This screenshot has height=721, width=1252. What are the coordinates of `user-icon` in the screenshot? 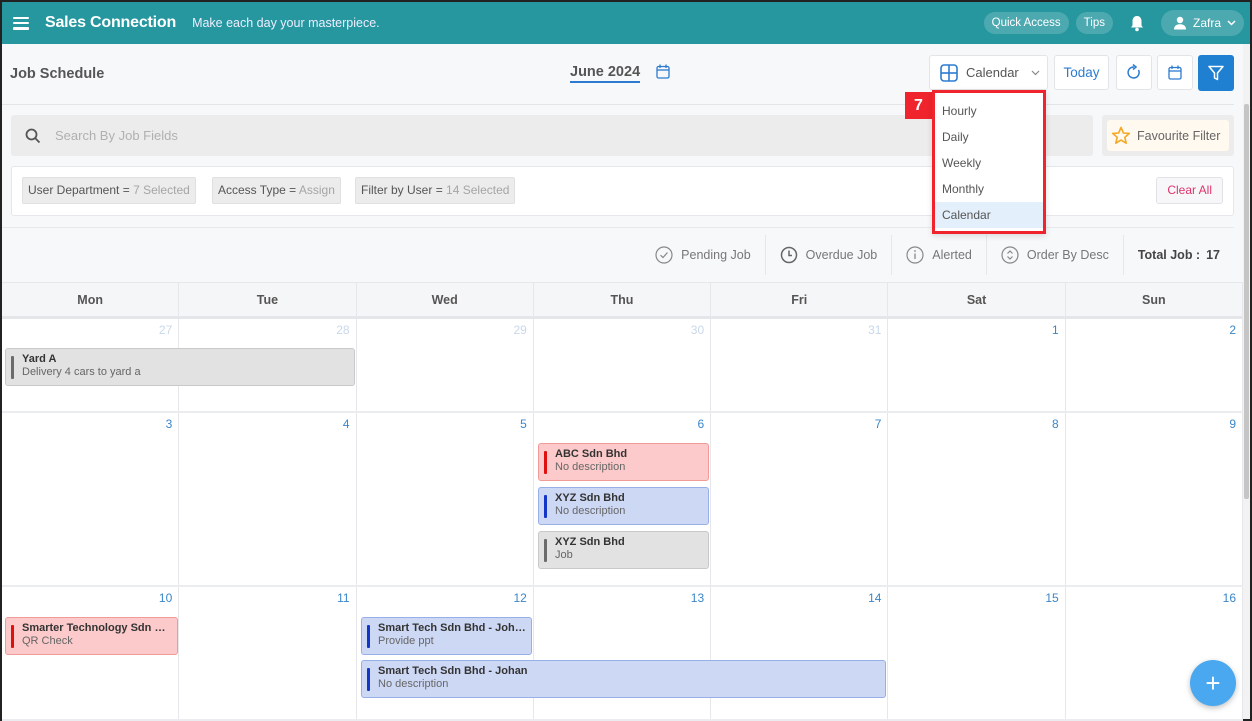 It's located at (1179, 23).